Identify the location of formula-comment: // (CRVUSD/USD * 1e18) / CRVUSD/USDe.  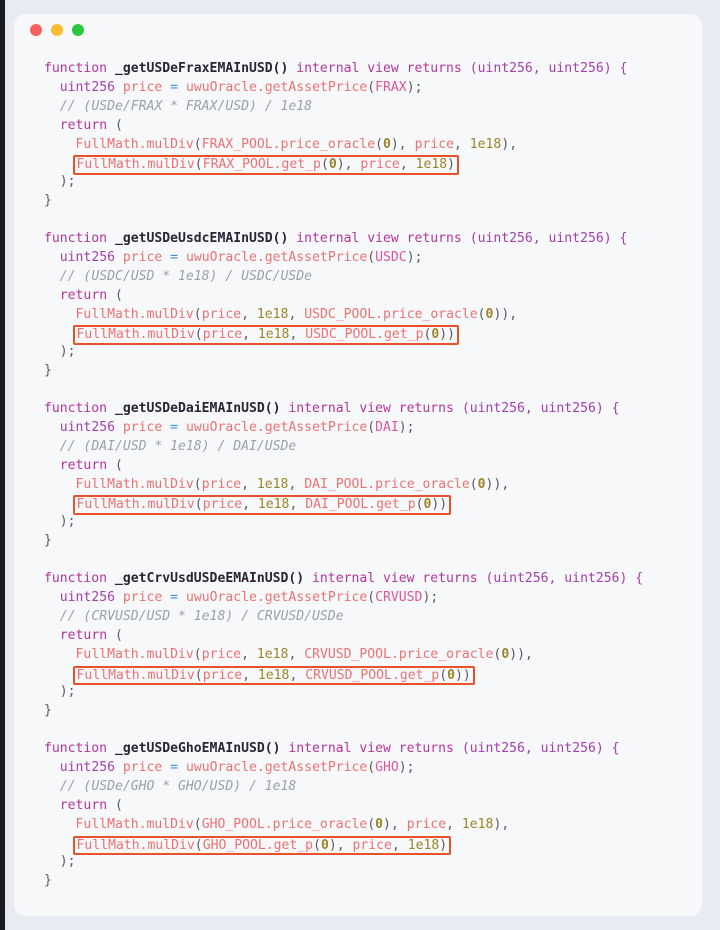
(201, 616).